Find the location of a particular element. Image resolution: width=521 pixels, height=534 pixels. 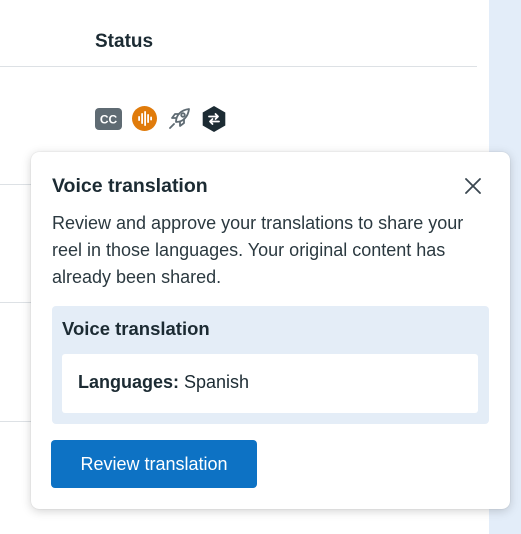

status-column-header: Status is located at coordinates (124, 41).